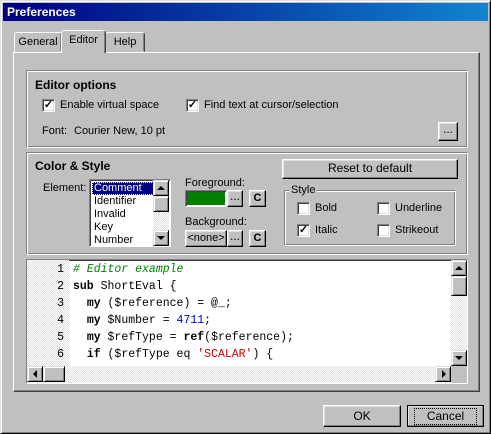 The width and height of the screenshot is (491, 434). Describe the element at coordinates (459, 374) in the screenshot. I see `scrollbar-corner` at that location.